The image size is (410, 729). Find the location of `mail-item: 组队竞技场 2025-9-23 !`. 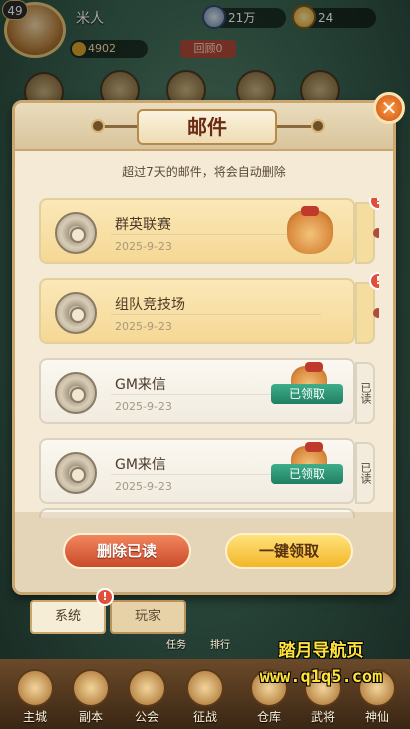

mail-item: 组队竞技场 2025-9-23 ! is located at coordinates (209, 308).